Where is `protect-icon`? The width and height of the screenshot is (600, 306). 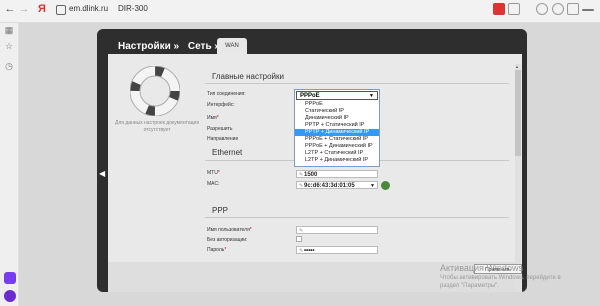
protect-icon is located at coordinates (542, 9).